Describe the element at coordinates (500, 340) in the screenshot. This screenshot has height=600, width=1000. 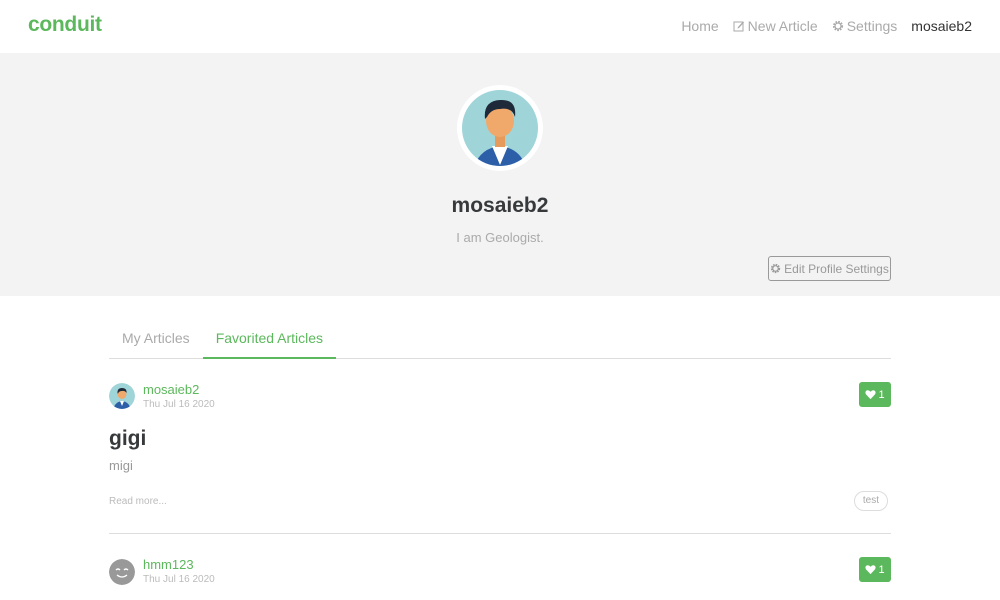
I see `articles-tabs: My Articles Favorited Articles` at that location.